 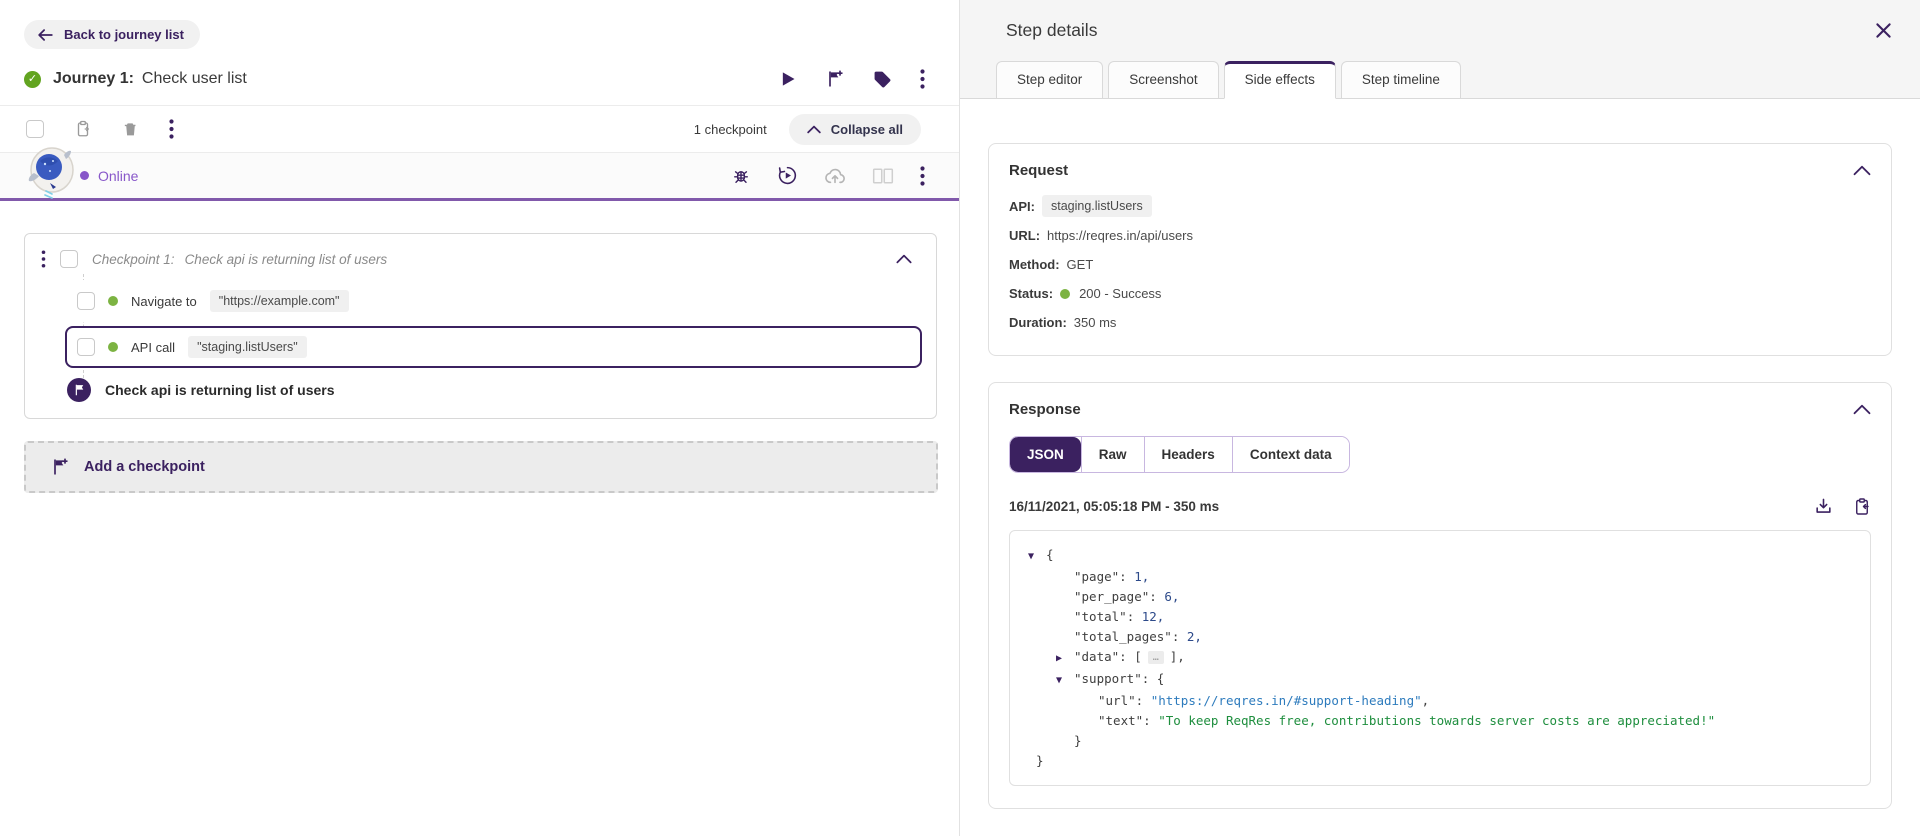 What do you see at coordinates (1038, 322) in the screenshot?
I see `duration-label: Duration:` at bounding box center [1038, 322].